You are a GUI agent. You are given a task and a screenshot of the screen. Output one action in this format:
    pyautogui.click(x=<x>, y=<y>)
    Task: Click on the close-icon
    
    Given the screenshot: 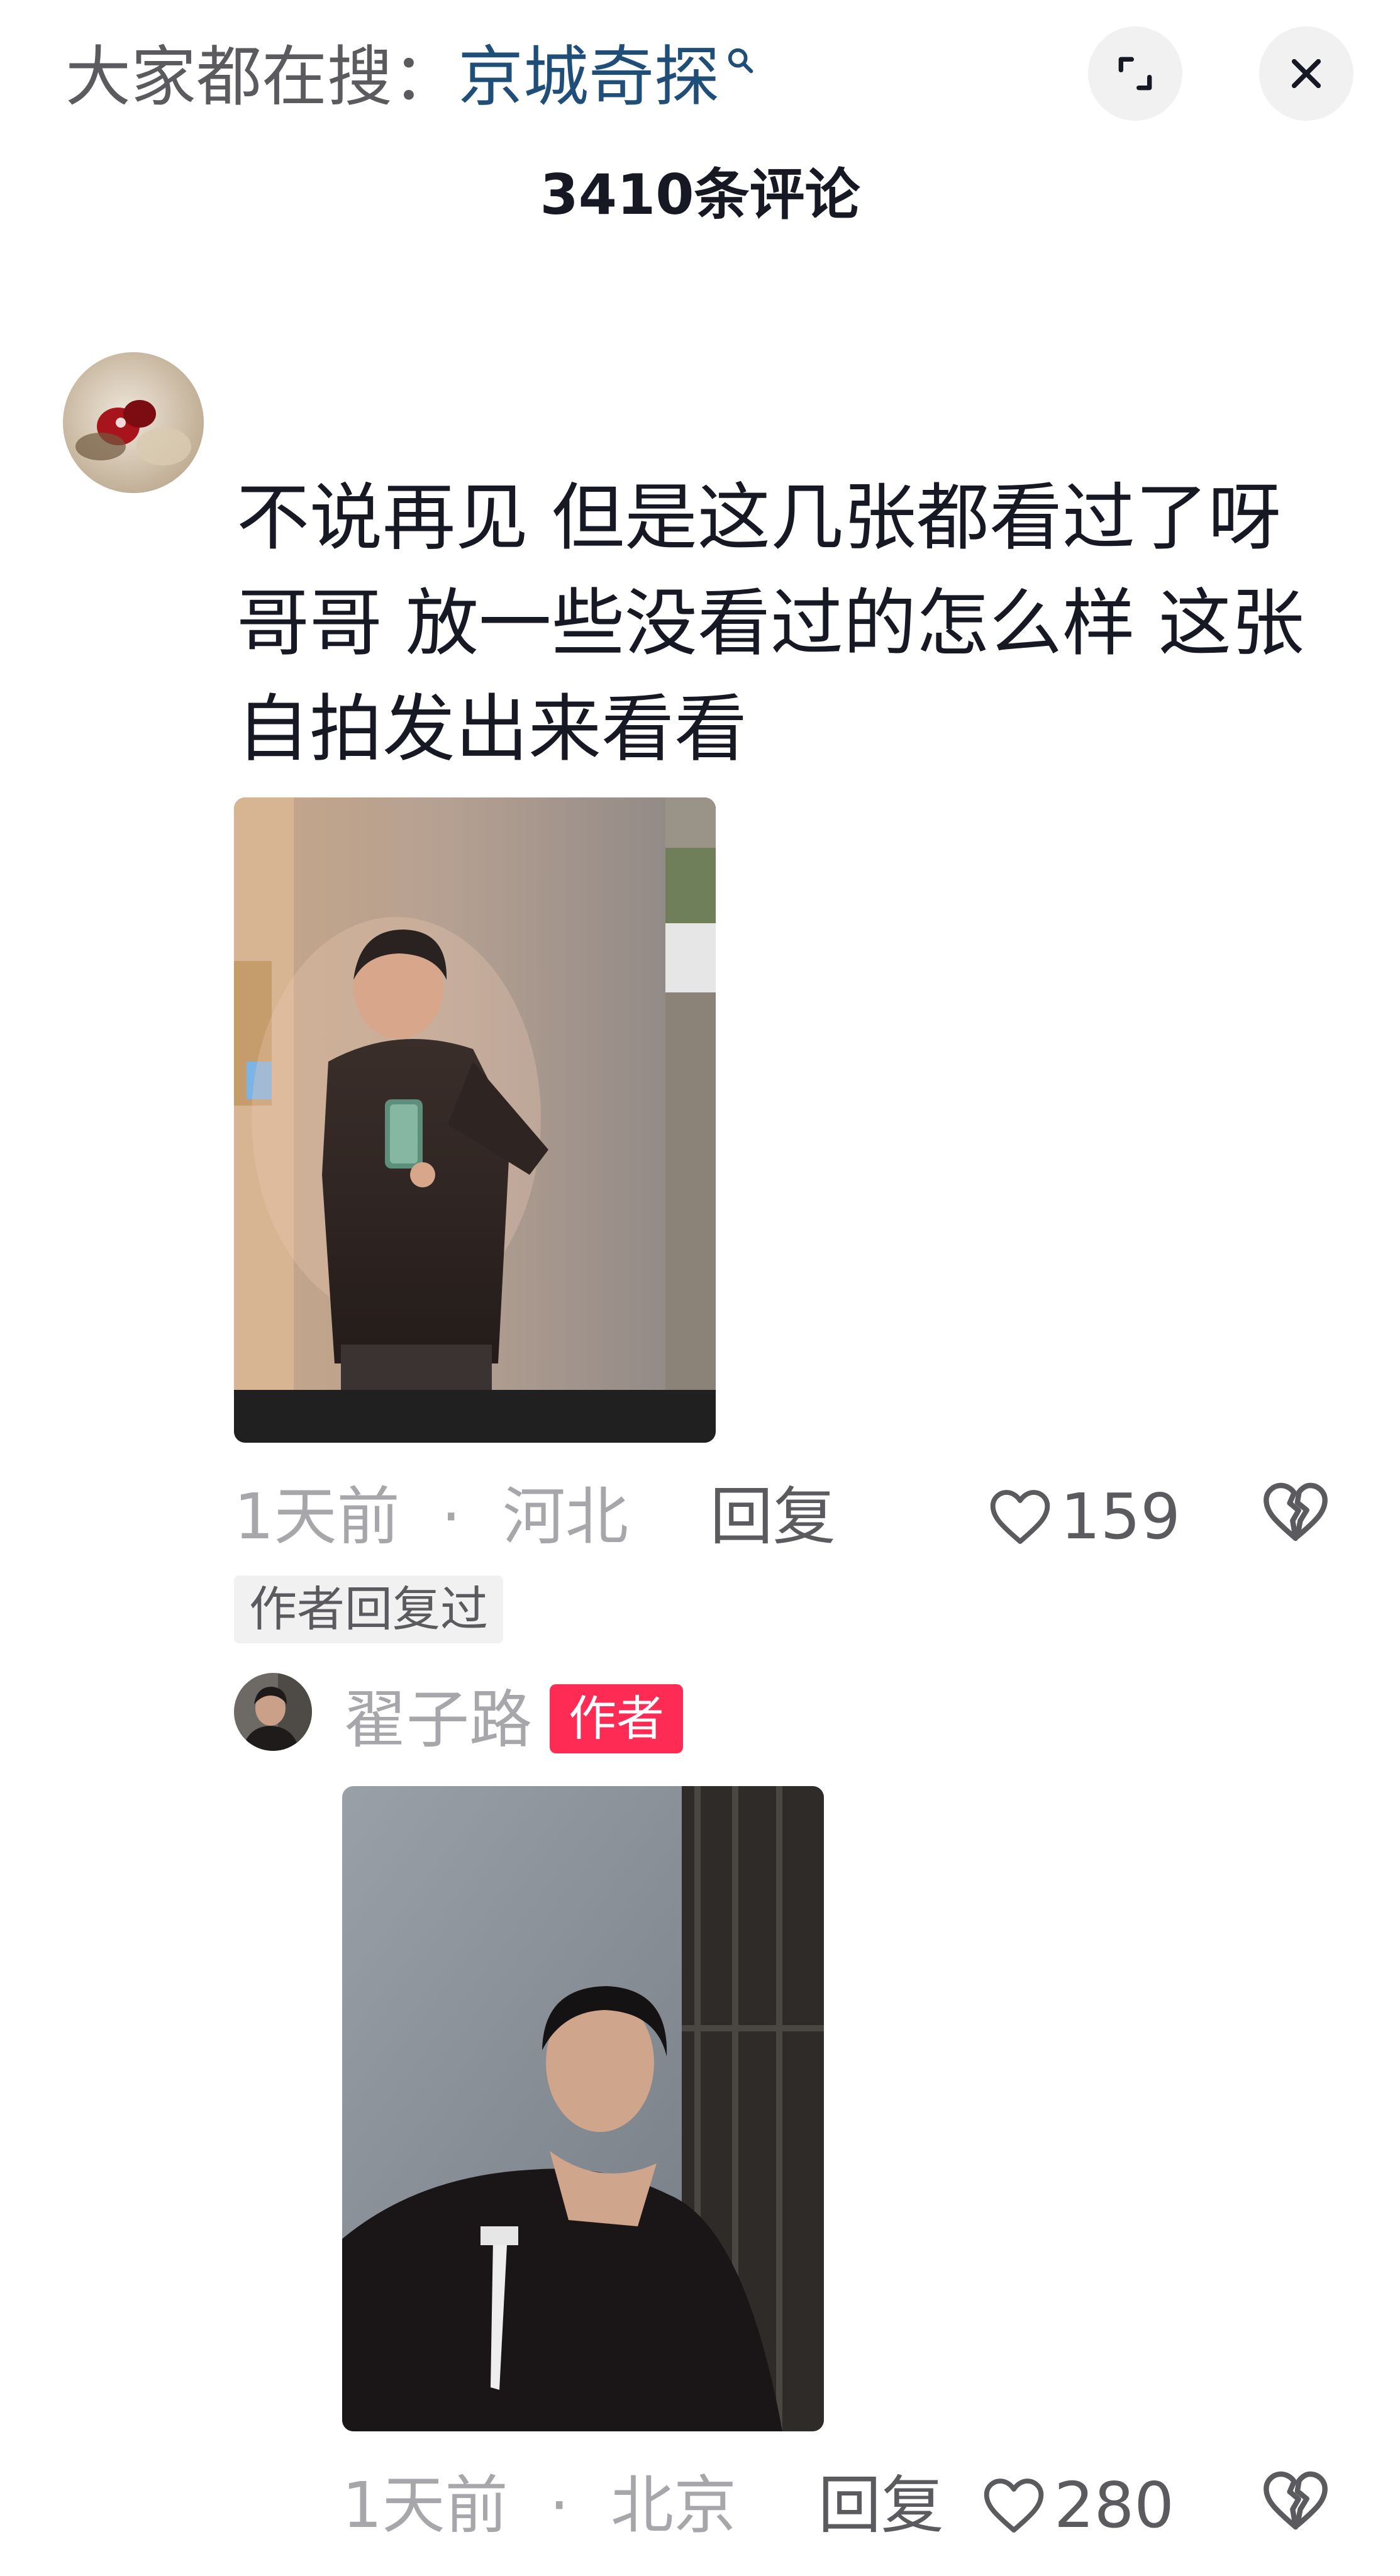 What is the action you would take?
    pyautogui.click(x=1306, y=73)
    